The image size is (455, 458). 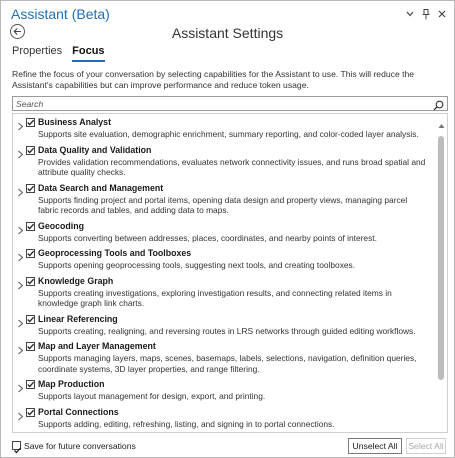 I want to click on tab-focus: Focus, so click(x=88, y=53).